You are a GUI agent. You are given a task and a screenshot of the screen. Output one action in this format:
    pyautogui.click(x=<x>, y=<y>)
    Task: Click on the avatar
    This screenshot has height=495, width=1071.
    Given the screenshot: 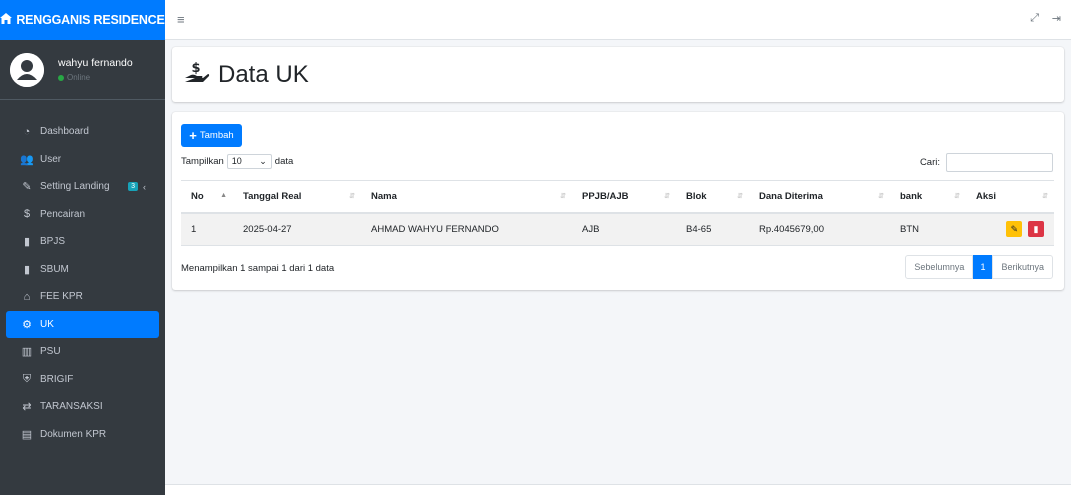 What is the action you would take?
    pyautogui.click(x=27, y=69)
    